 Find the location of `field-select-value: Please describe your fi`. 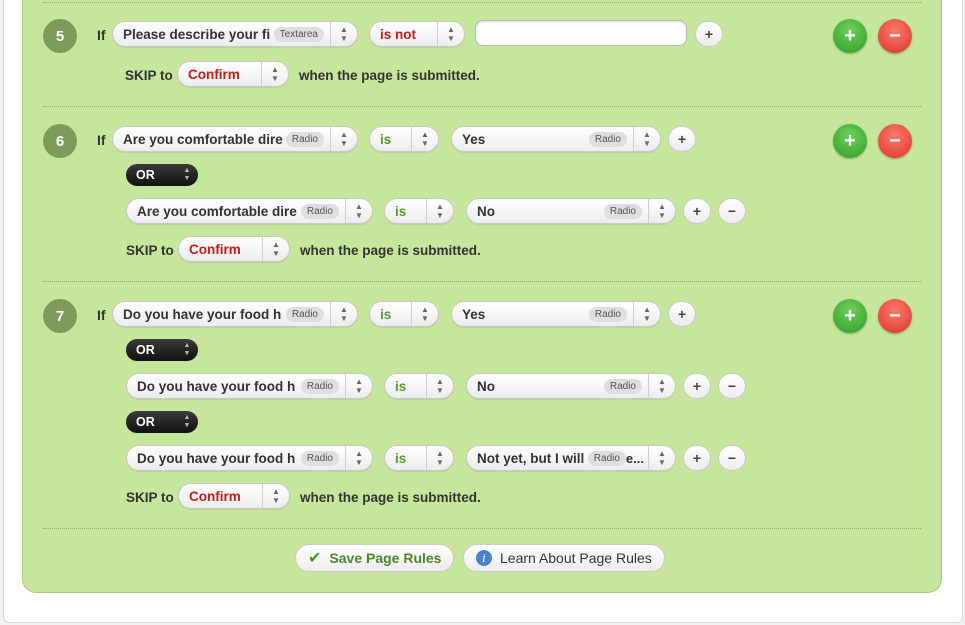

field-select-value: Please describe your fi is located at coordinates (197, 34).